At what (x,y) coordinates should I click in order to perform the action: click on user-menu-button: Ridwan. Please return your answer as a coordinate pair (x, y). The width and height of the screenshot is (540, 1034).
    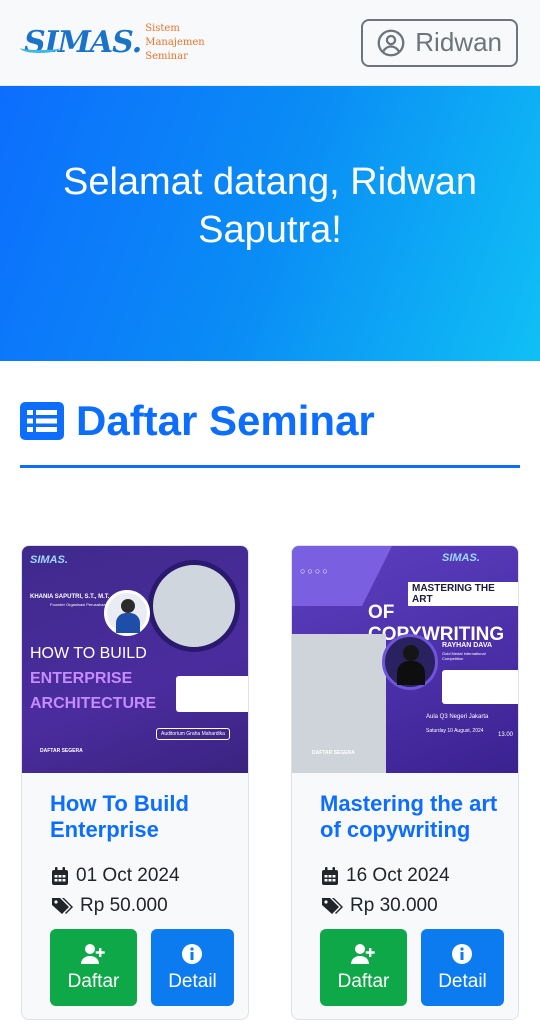
    Looking at the image, I should click on (439, 42).